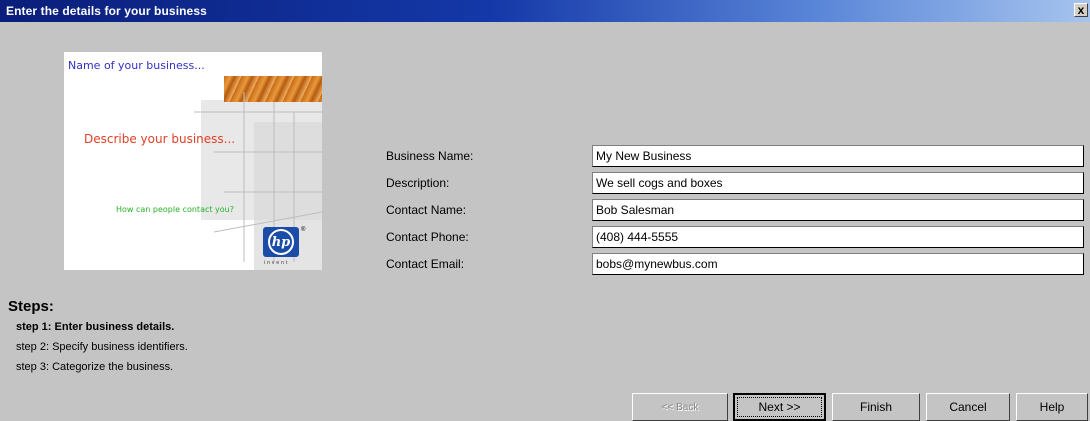 The image size is (1090, 421). I want to click on finish-button: Finish, so click(876, 407).